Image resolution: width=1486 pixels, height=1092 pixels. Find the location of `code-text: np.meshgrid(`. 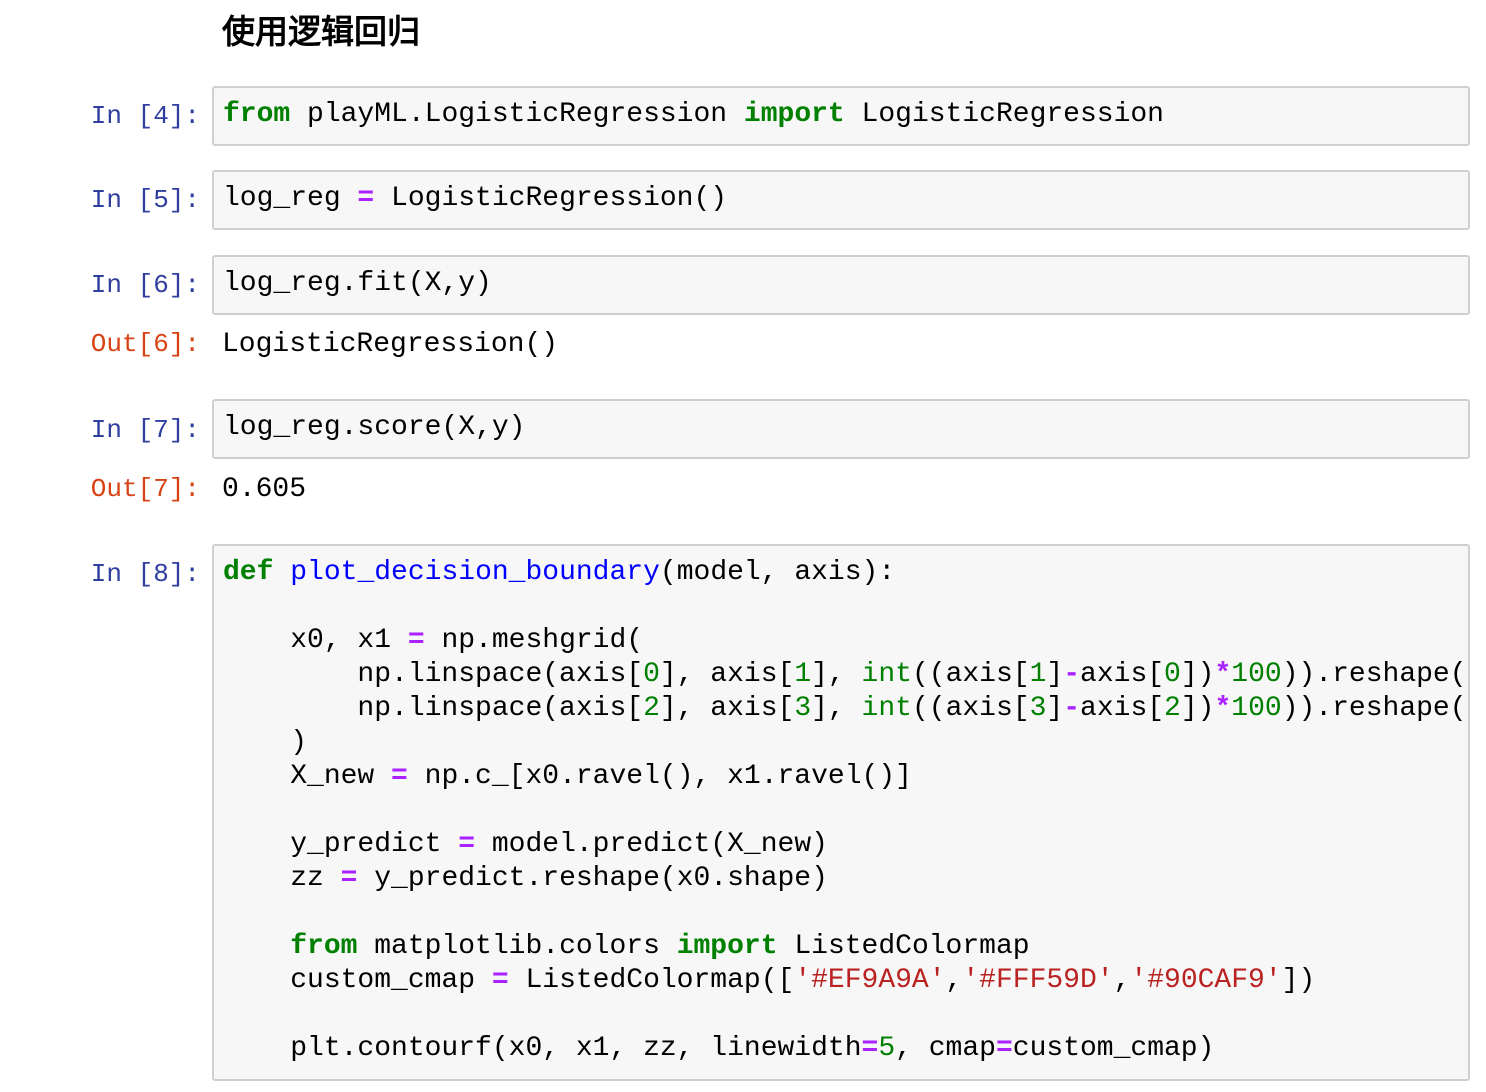

code-text: np.meshgrid( is located at coordinates (534, 640).